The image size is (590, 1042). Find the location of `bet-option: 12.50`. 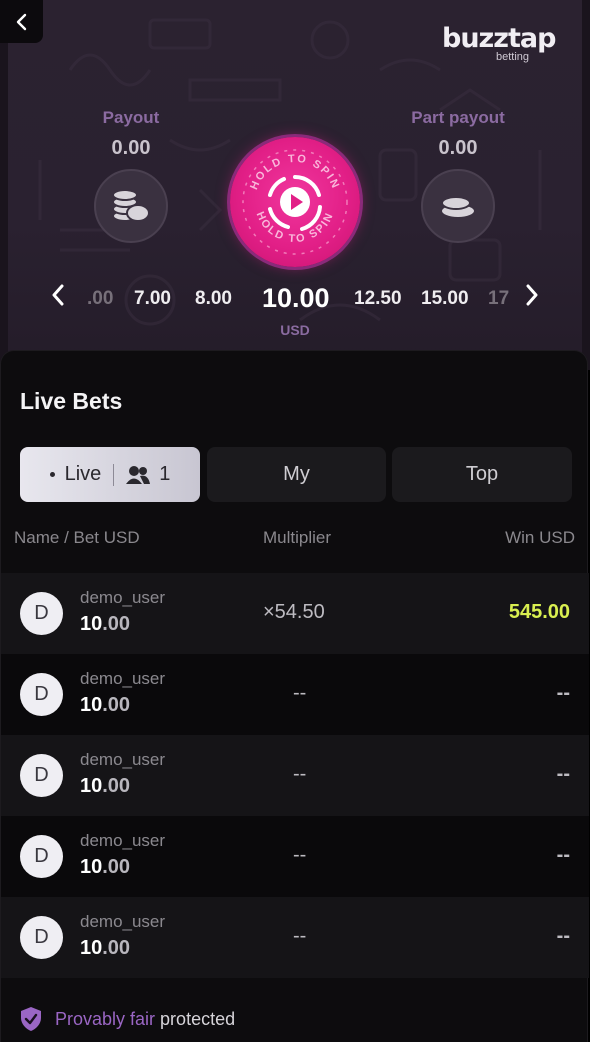

bet-option: 12.50 is located at coordinates (378, 299).